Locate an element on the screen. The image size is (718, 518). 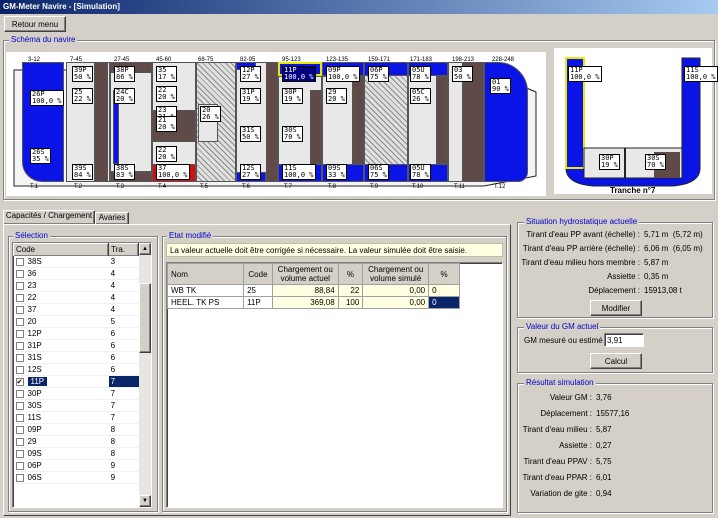
selection-row: 09S 8 is located at coordinates (76, 453).